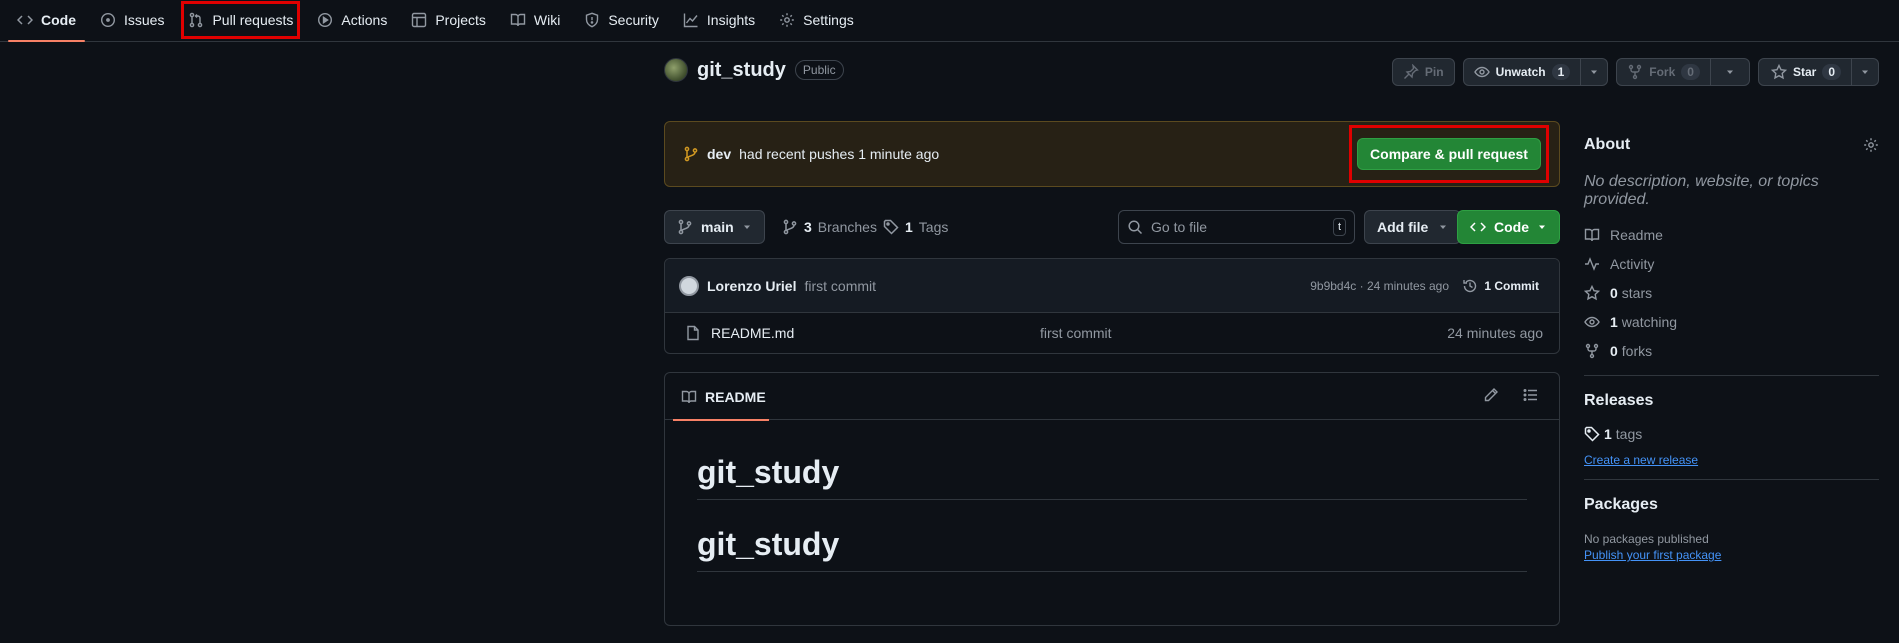 Image resolution: width=1899 pixels, height=643 pixels. What do you see at coordinates (1470, 286) in the screenshot?
I see `history-icon` at bounding box center [1470, 286].